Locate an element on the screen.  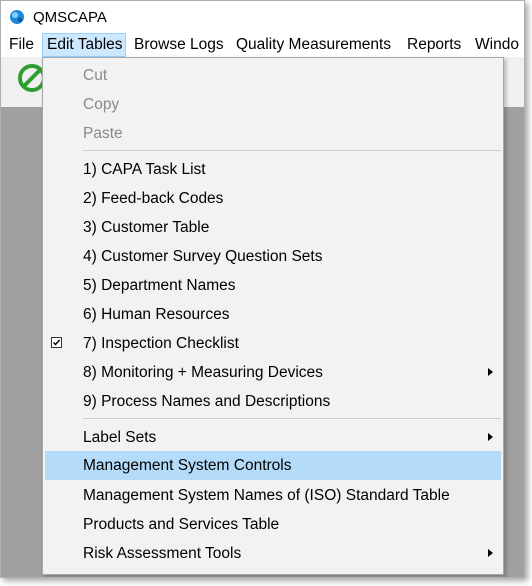
checkbox-checked-icon is located at coordinates (56, 342).